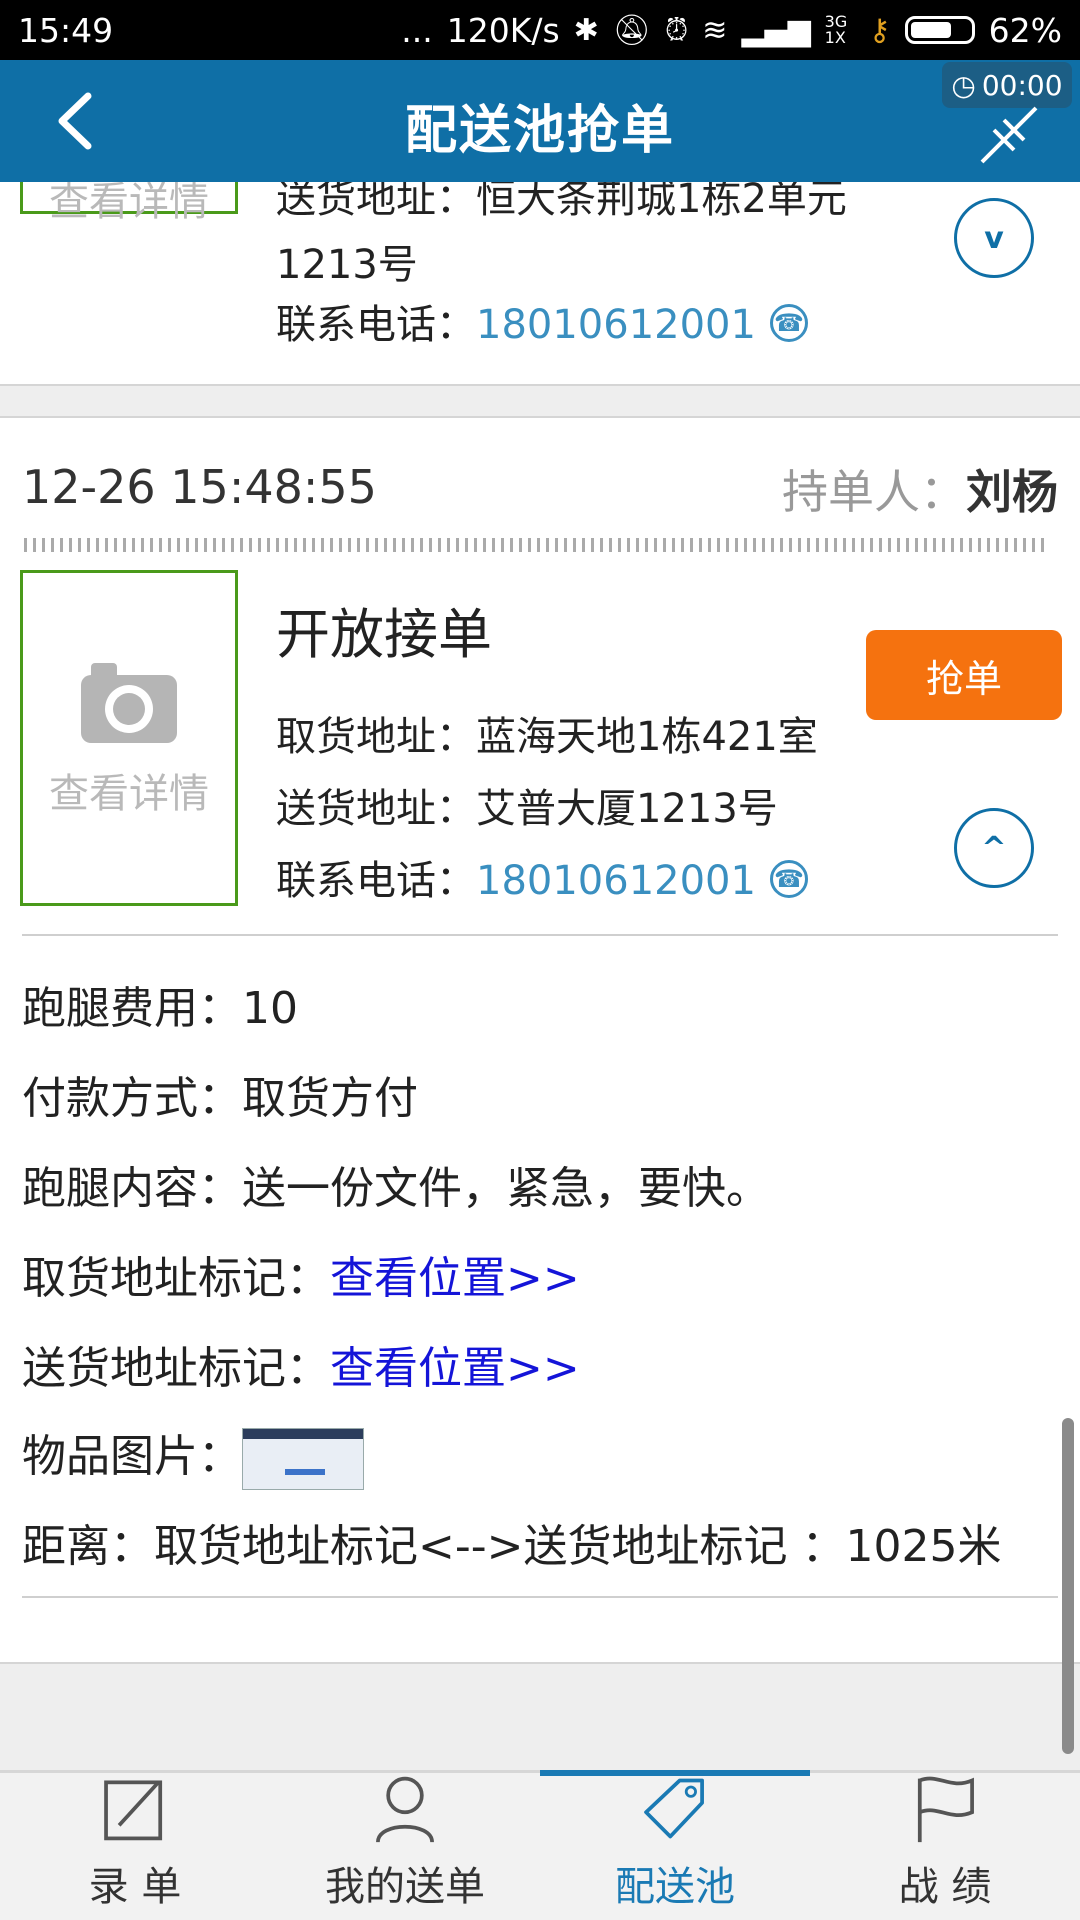  I want to click on prev-phone-number: 18010612001, so click(616, 325).